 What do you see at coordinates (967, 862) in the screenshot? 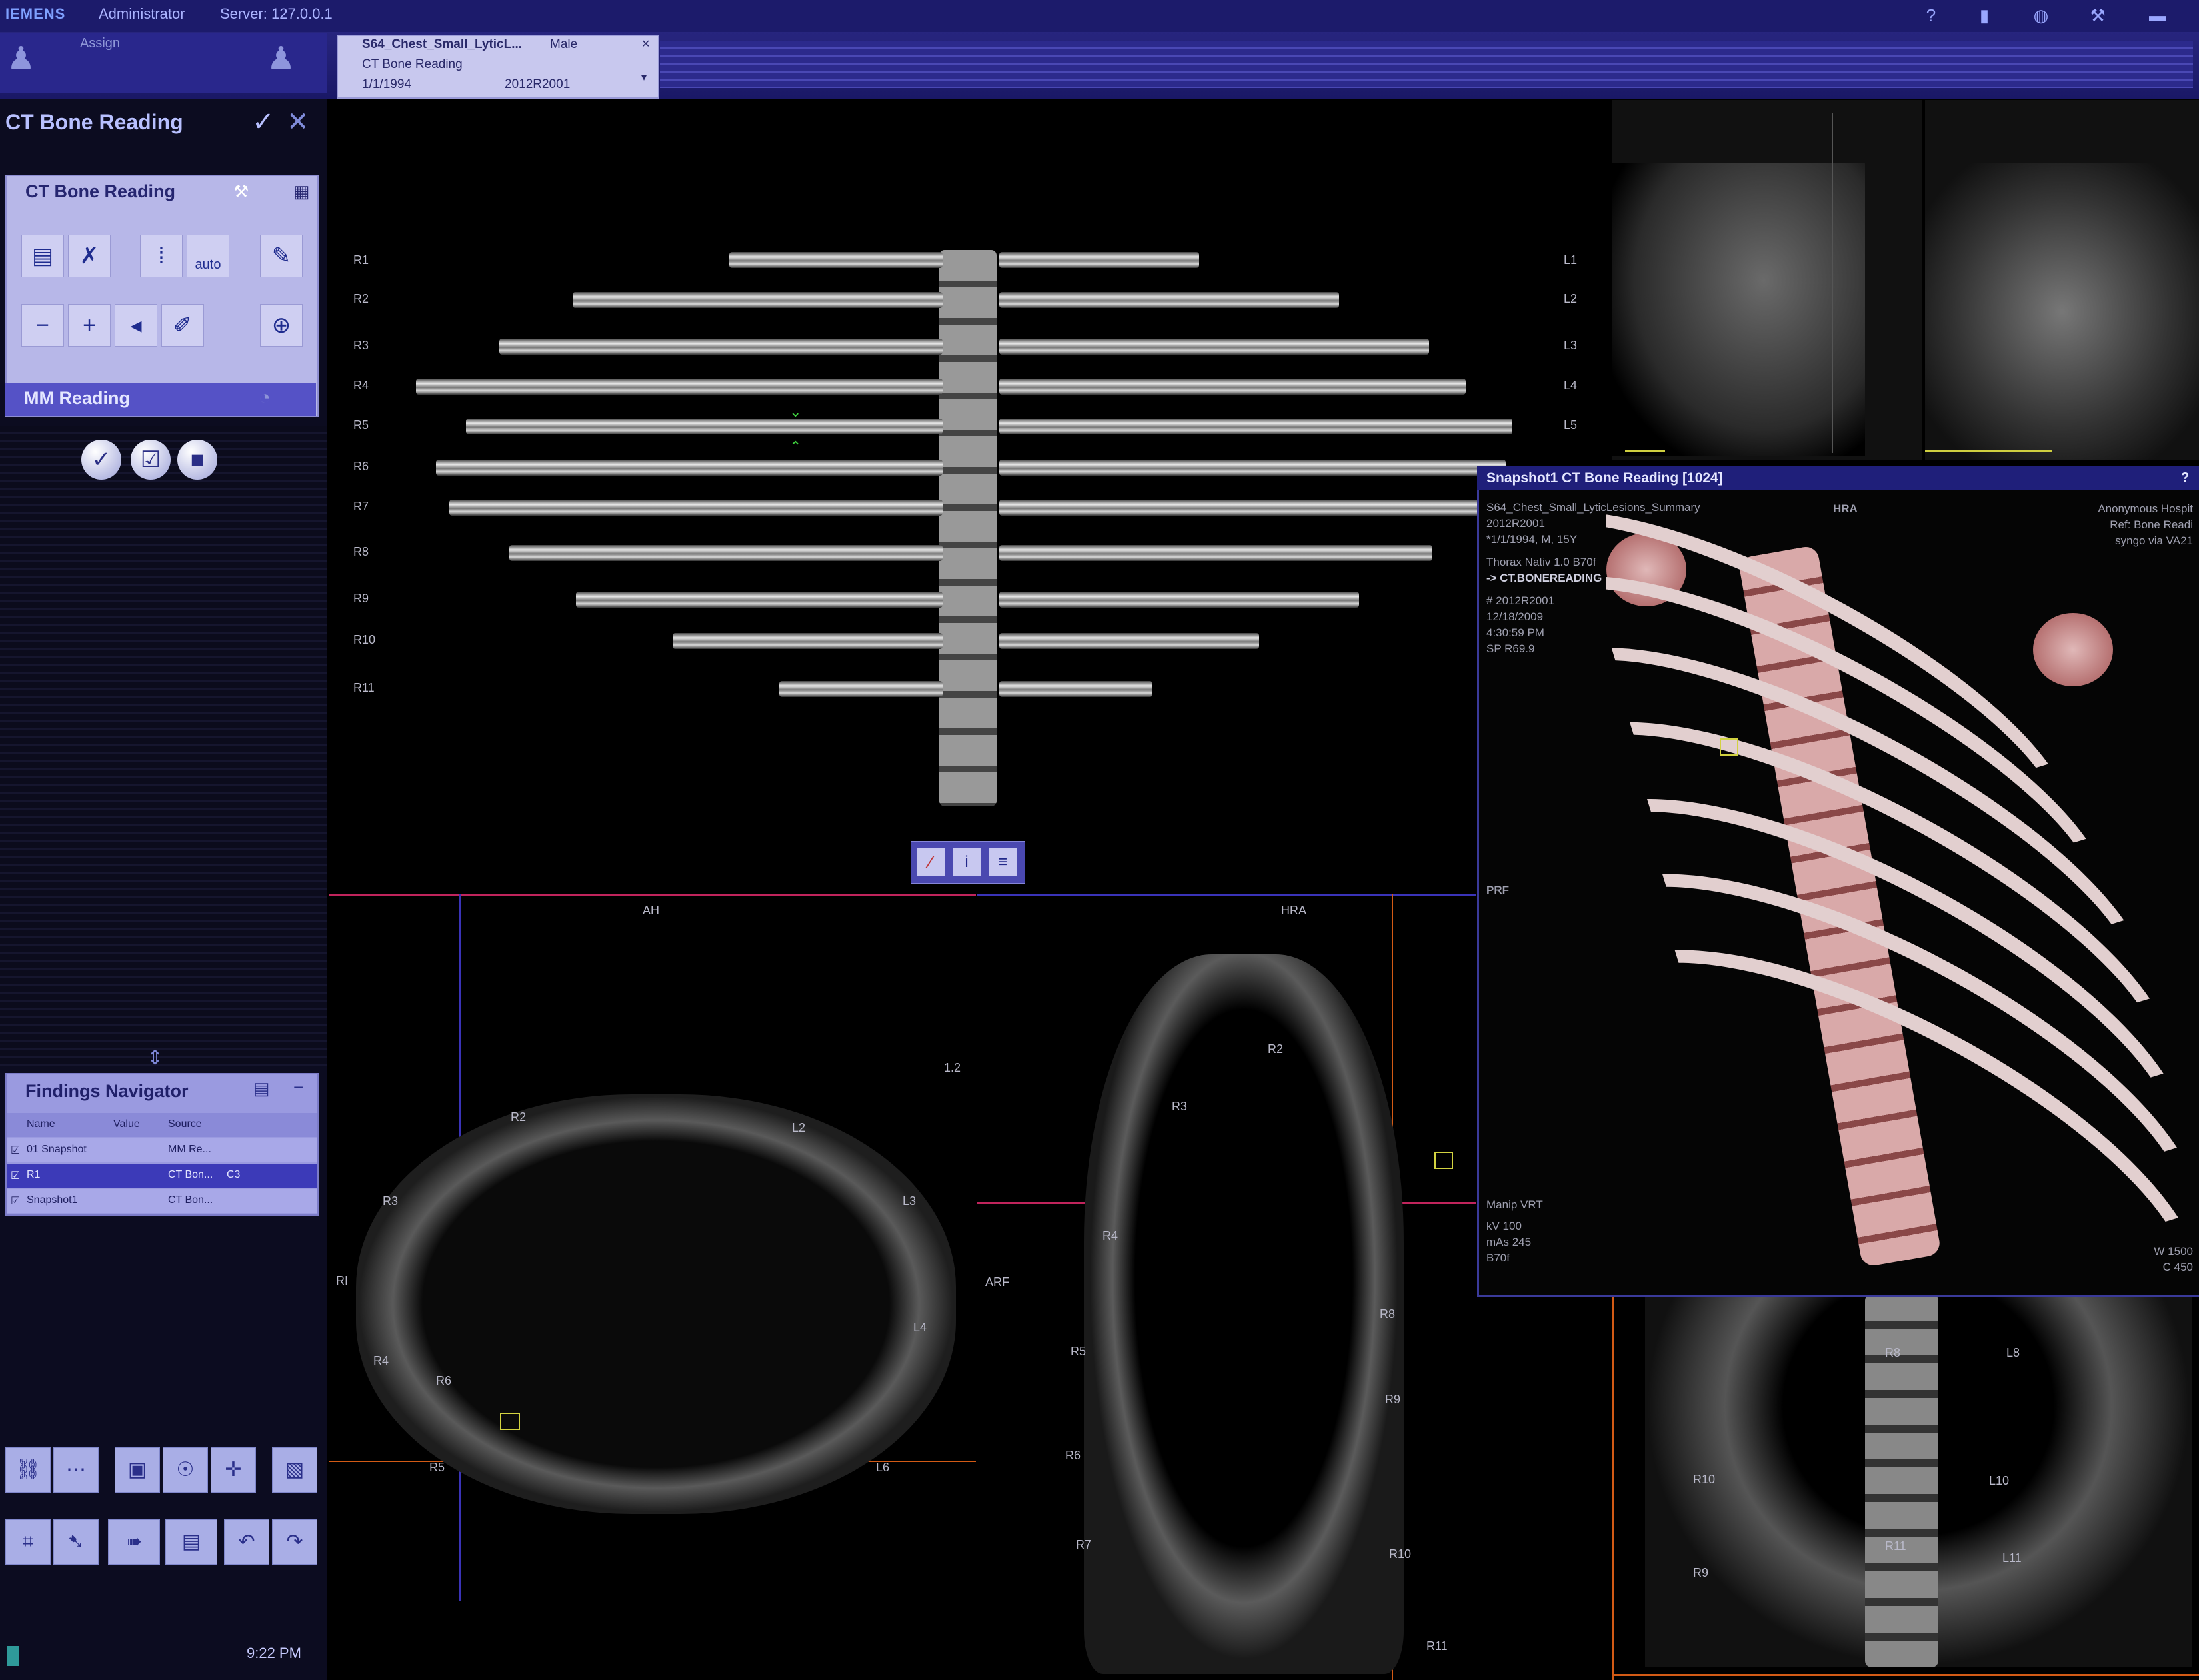
I see `info-icon: i` at bounding box center [967, 862].